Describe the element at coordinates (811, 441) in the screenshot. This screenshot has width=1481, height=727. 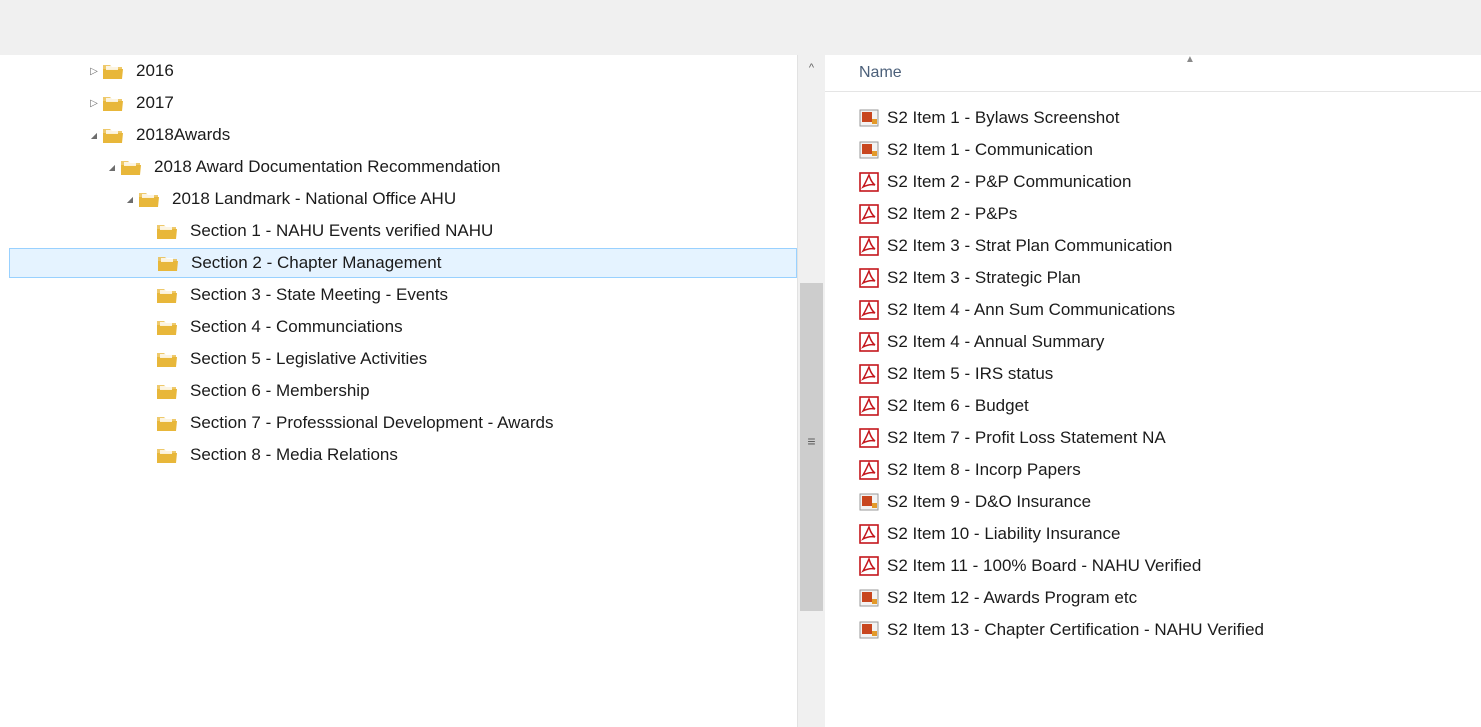
I see `scroll-grip-icon: ≡` at that location.